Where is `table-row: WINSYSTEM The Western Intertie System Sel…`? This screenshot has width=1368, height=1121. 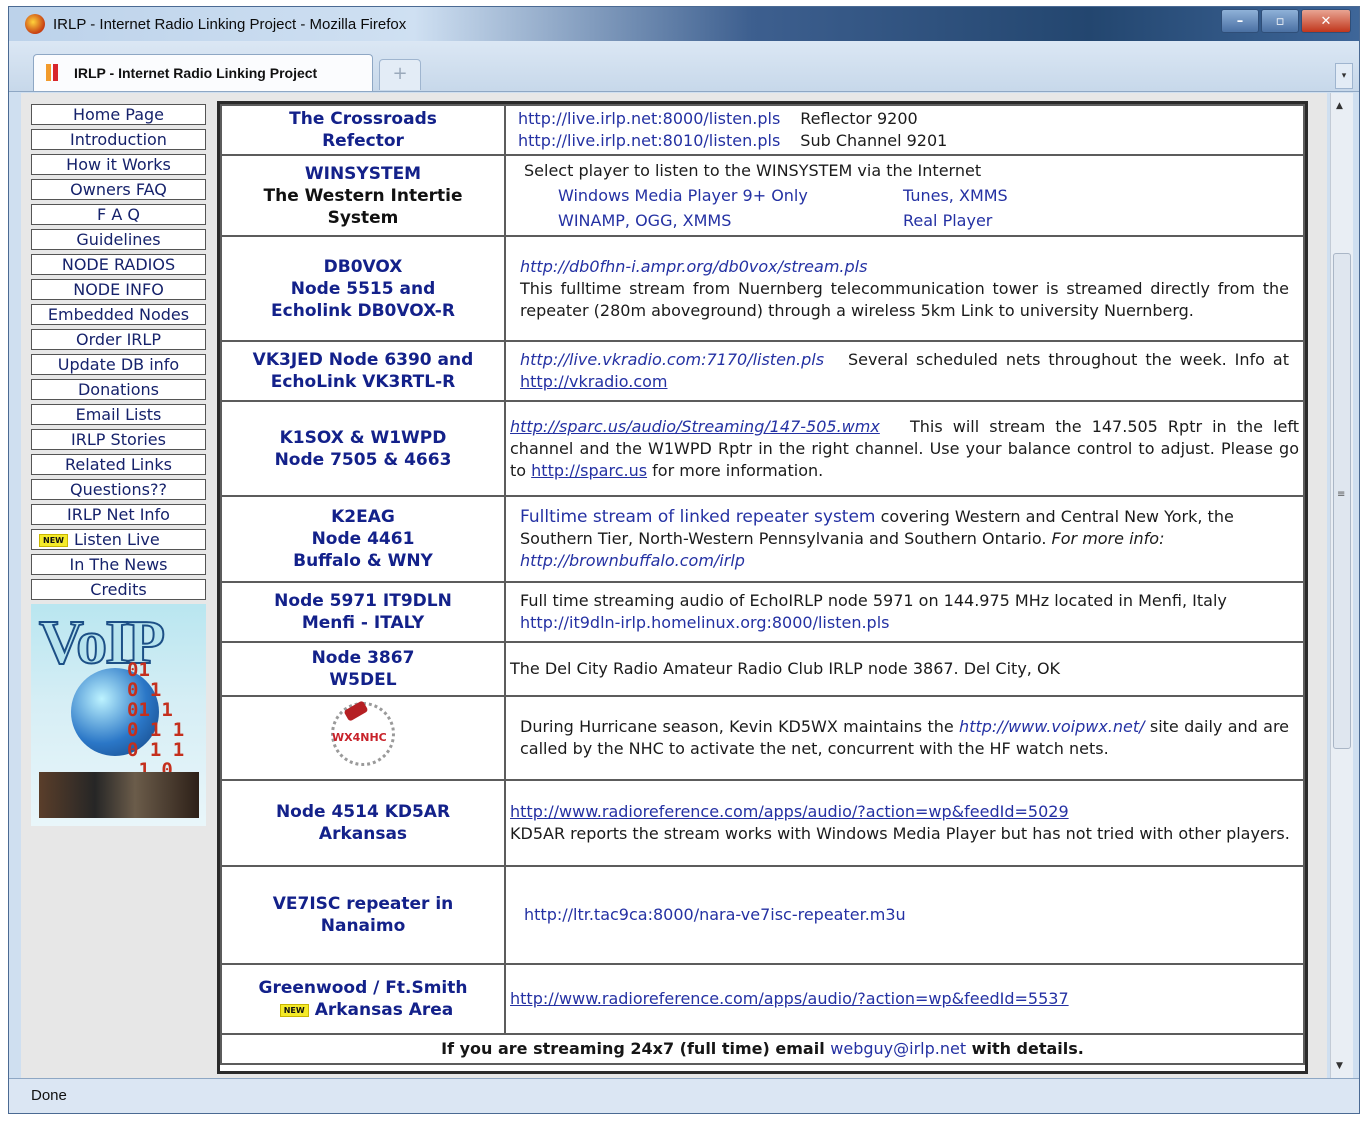 table-row: WINSYSTEM The Western Intertie System Sel… is located at coordinates (762, 195).